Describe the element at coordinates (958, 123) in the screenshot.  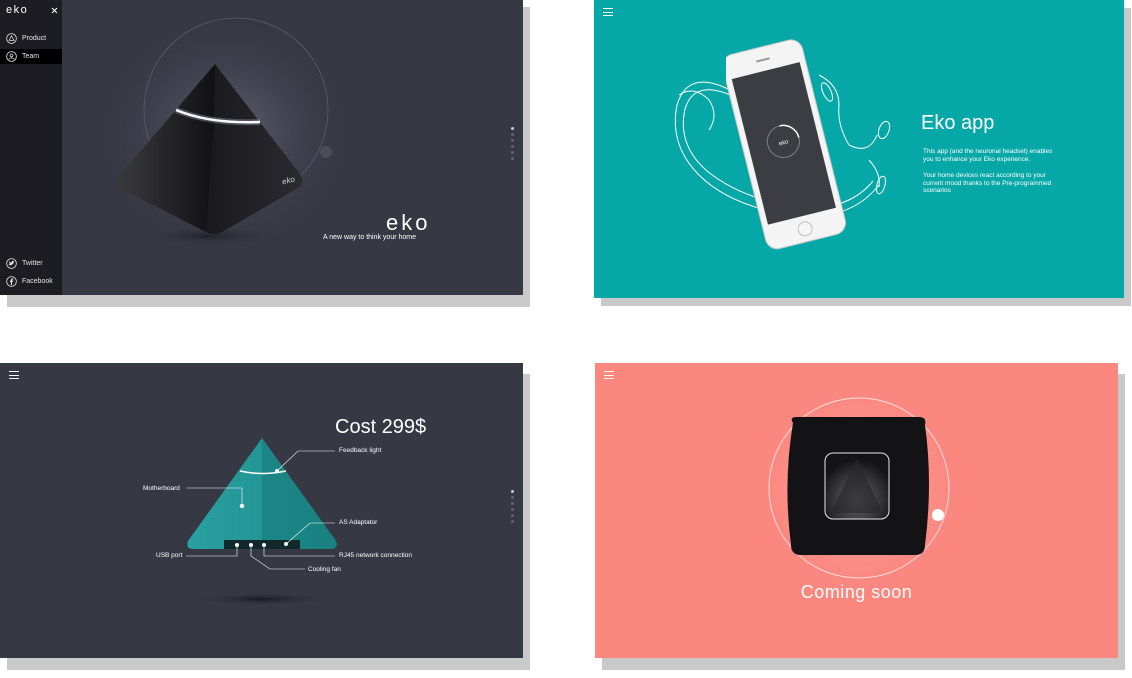
I see `app-title: Eko app` at that location.